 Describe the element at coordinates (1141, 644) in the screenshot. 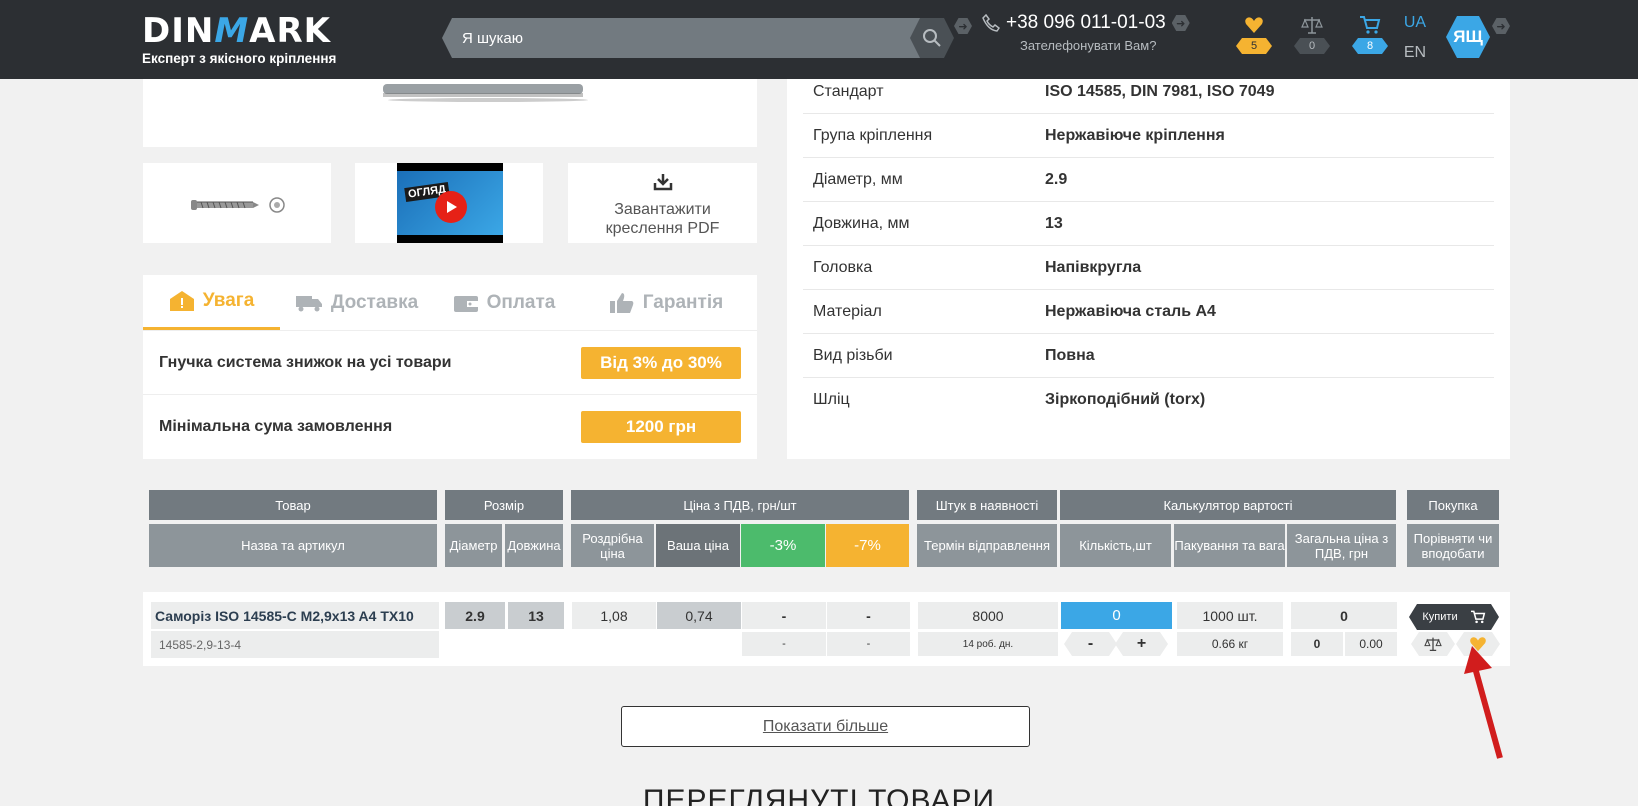

I see `quantity-plus-button: +` at that location.